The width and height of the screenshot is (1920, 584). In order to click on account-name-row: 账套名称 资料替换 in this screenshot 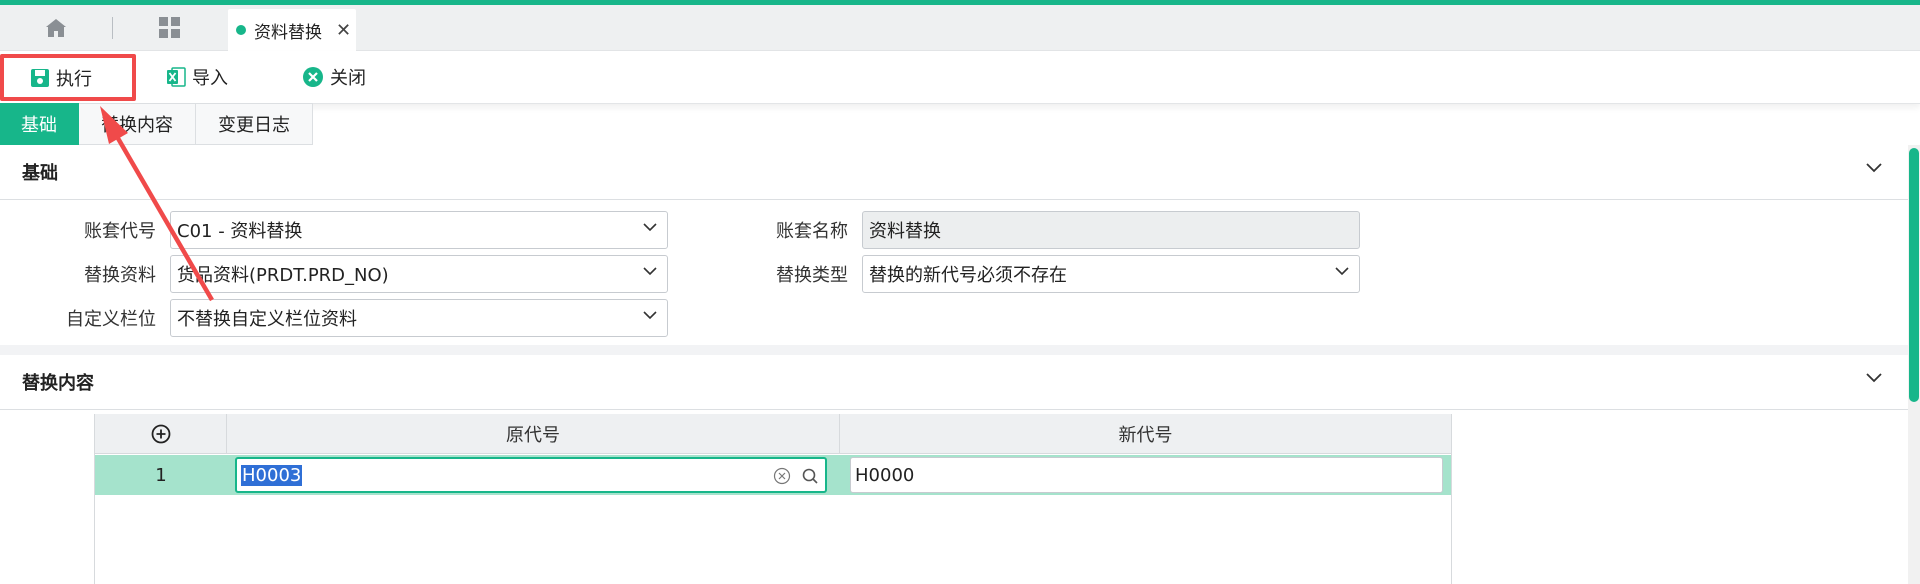, I will do `click(1018, 230)`.